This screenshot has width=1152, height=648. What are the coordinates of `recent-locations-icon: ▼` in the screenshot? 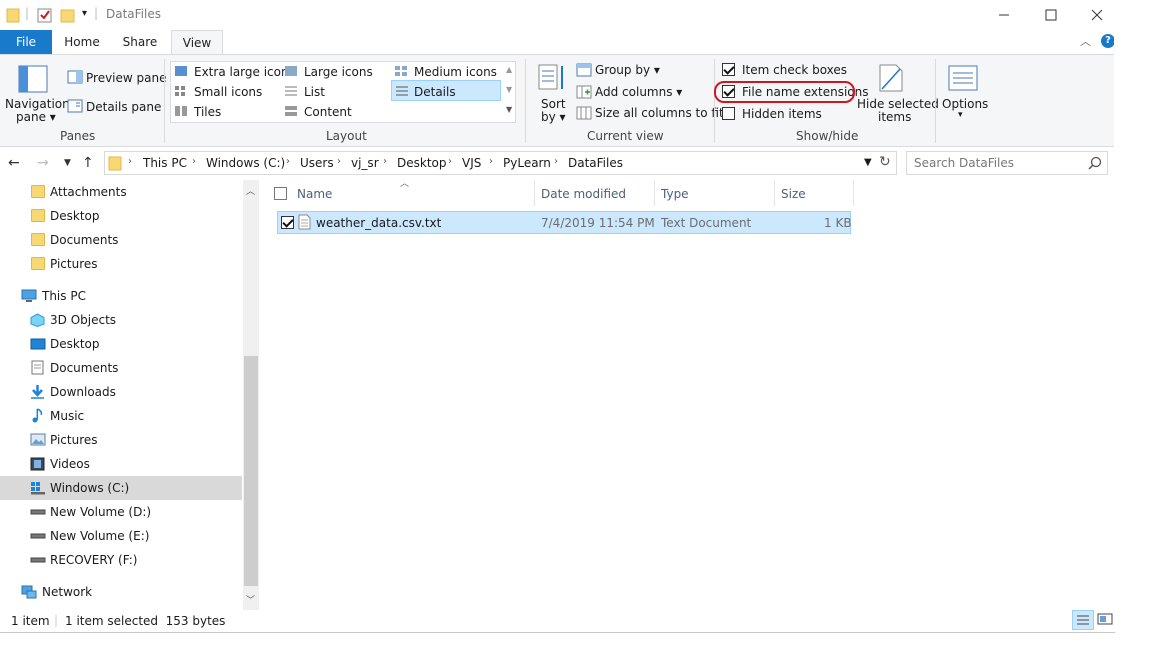 It's located at (67, 163).